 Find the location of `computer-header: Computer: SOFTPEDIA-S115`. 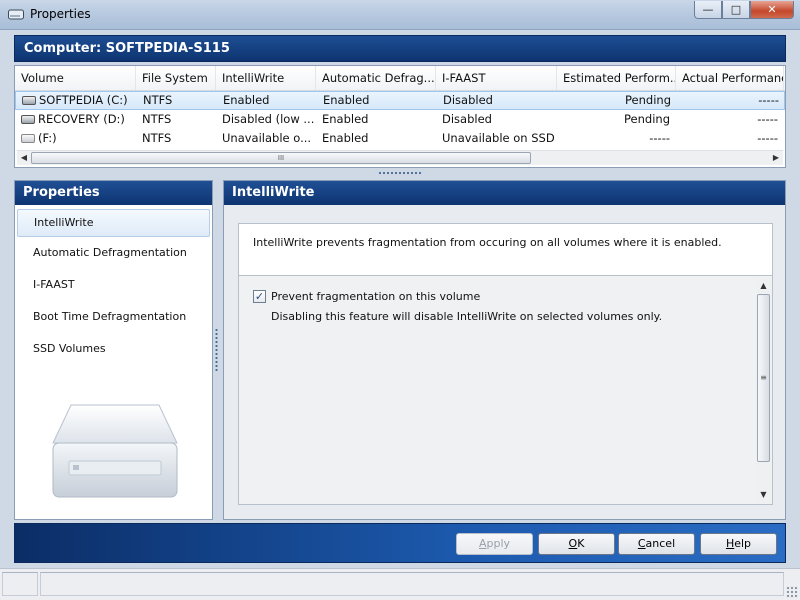

computer-header: Computer: SOFTPEDIA-S115 is located at coordinates (400, 48).